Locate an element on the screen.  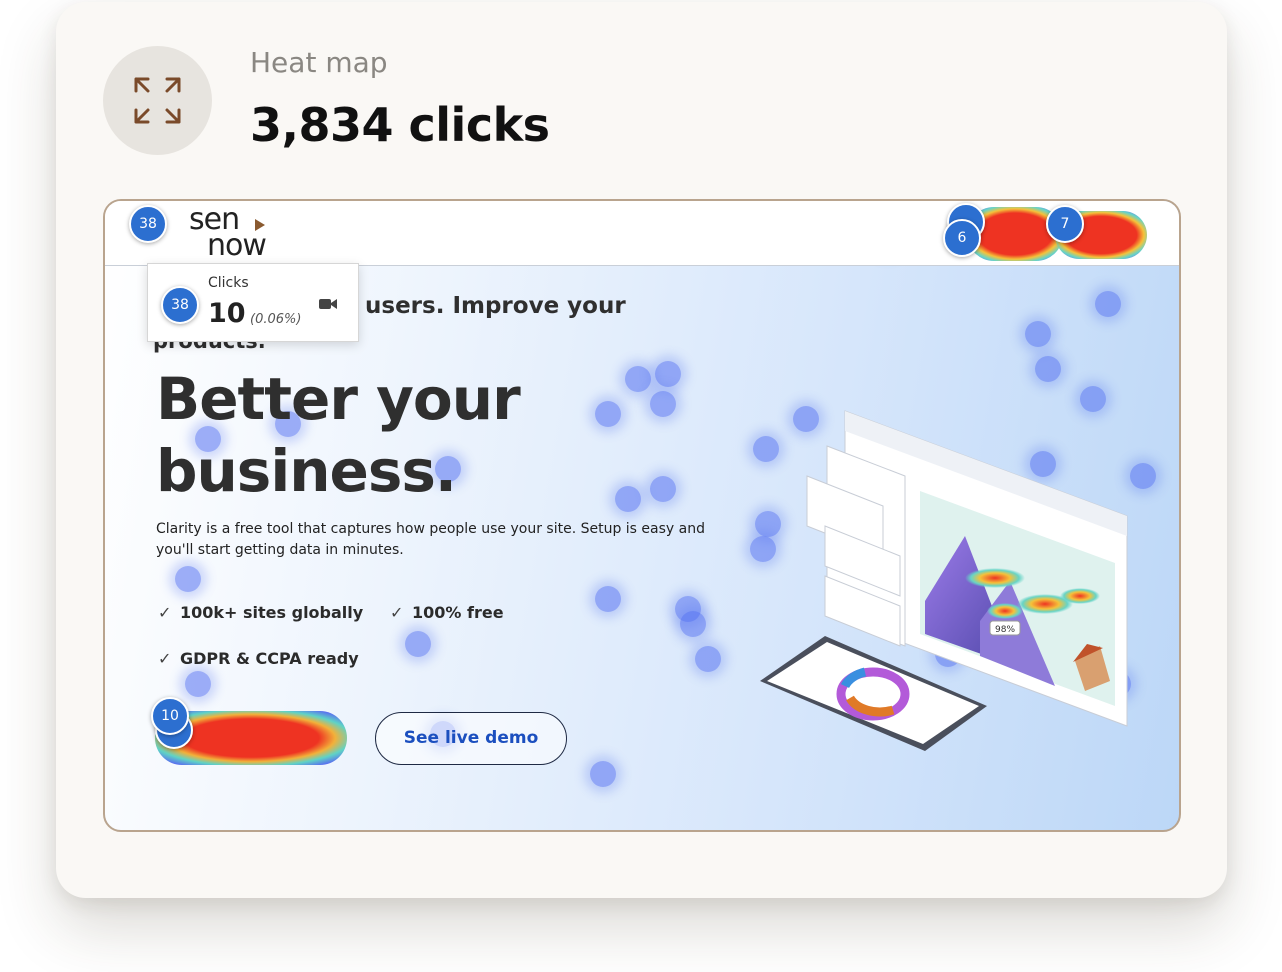
tooltip-label: Clicks is located at coordinates (228, 283).